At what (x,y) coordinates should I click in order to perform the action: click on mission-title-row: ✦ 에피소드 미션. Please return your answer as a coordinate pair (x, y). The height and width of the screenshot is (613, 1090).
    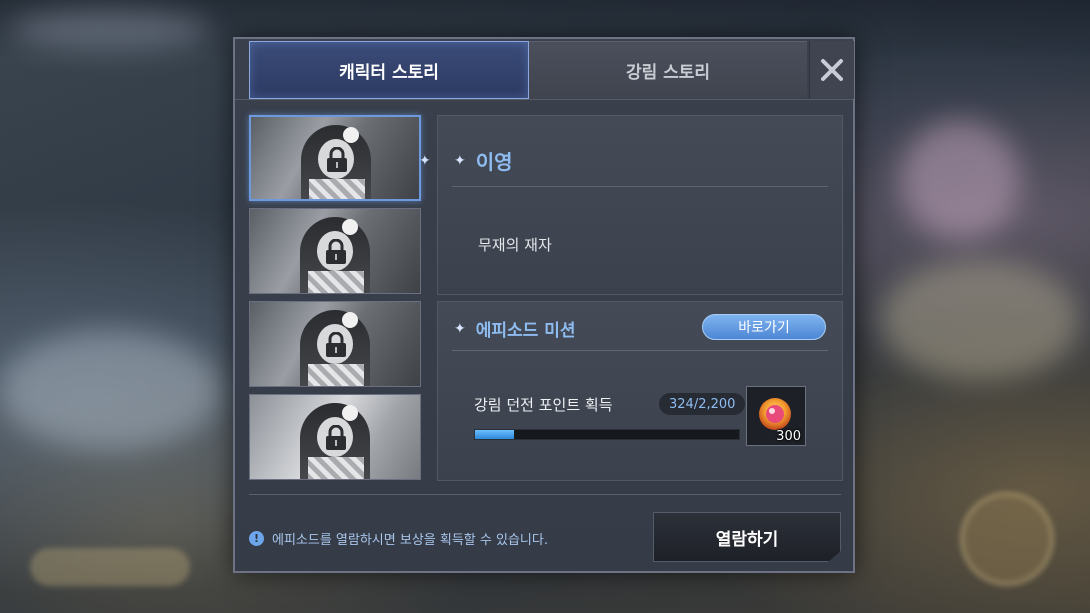
    Looking at the image, I should click on (515, 329).